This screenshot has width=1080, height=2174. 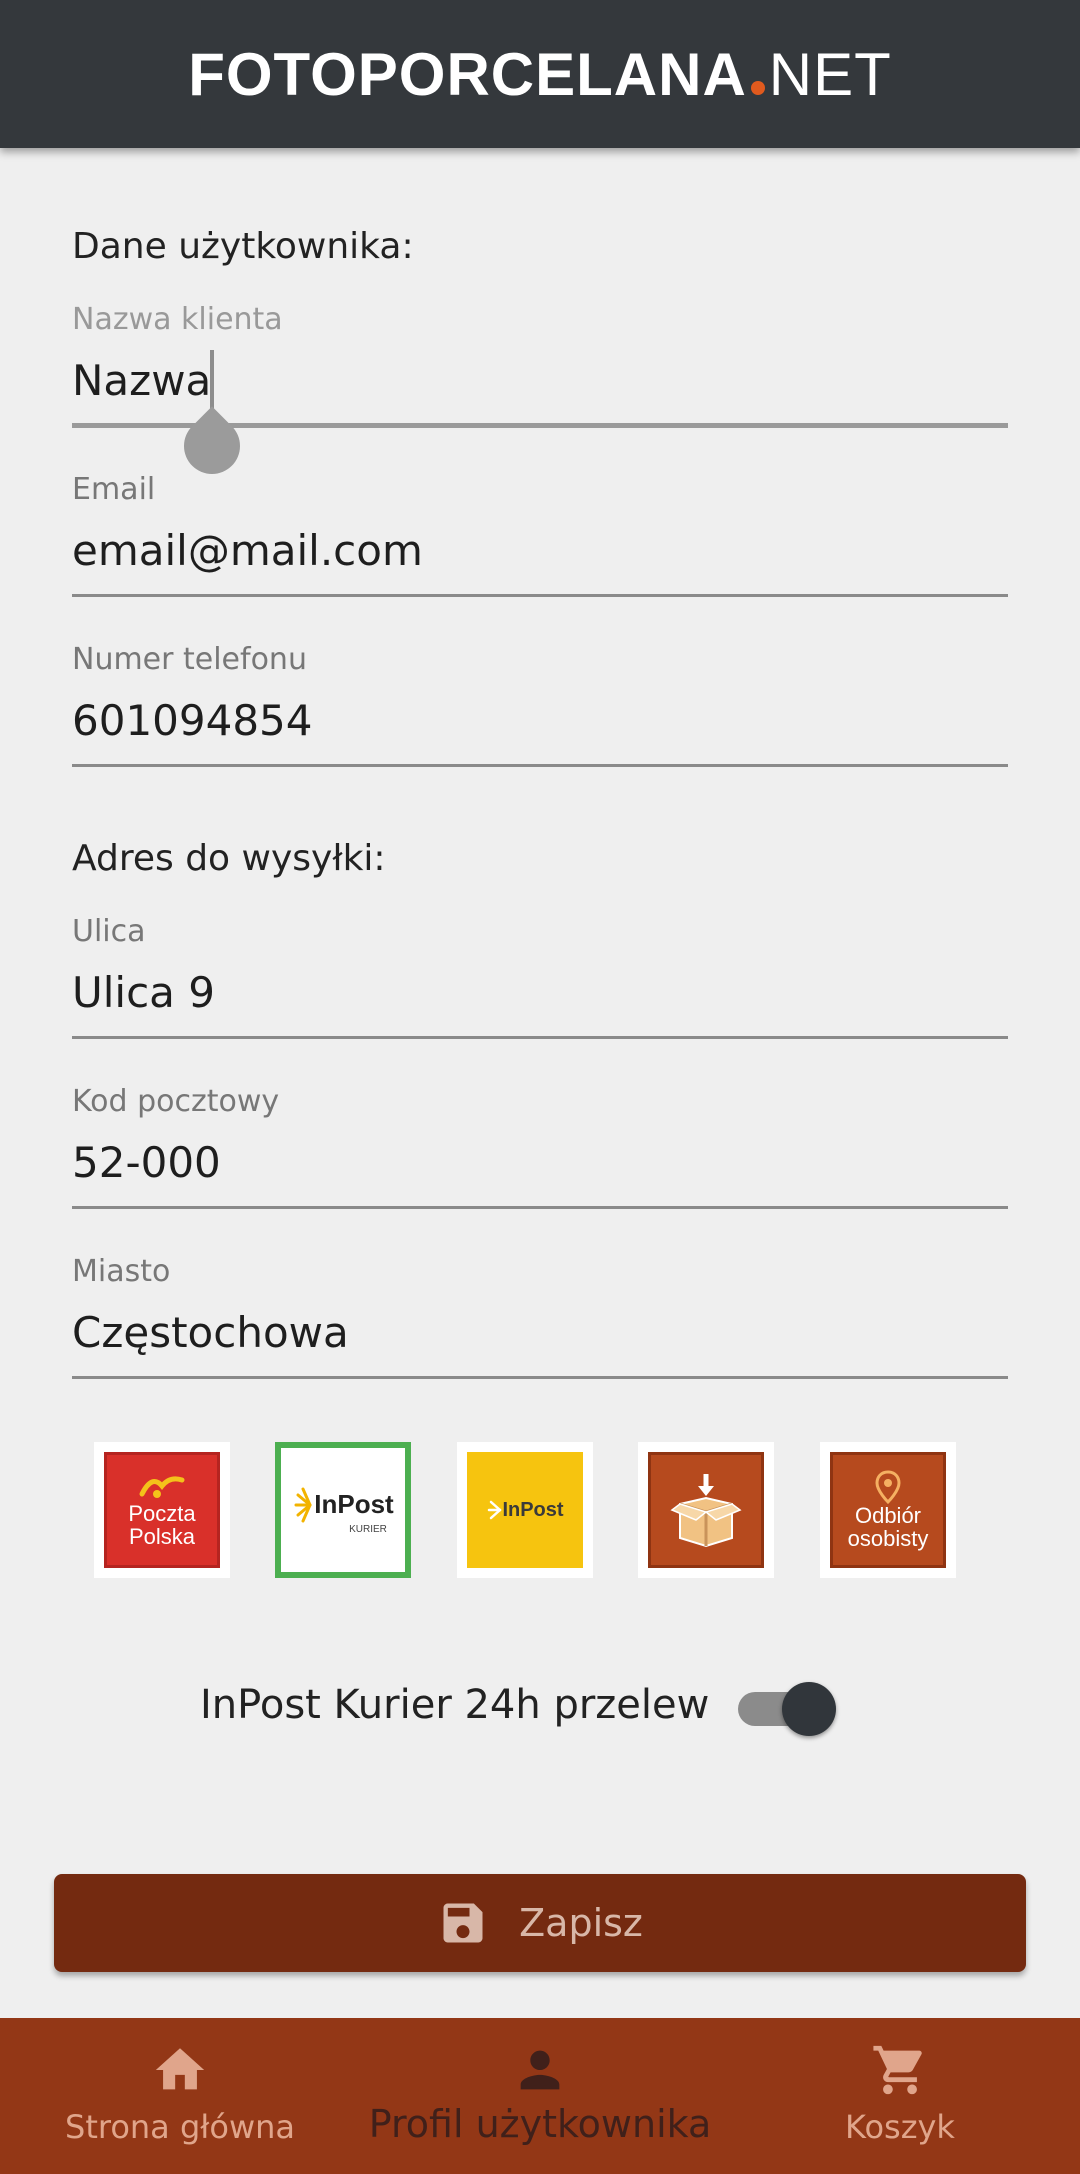 I want to click on postal-code-label: Kod pocztowy, so click(x=176, y=1101).